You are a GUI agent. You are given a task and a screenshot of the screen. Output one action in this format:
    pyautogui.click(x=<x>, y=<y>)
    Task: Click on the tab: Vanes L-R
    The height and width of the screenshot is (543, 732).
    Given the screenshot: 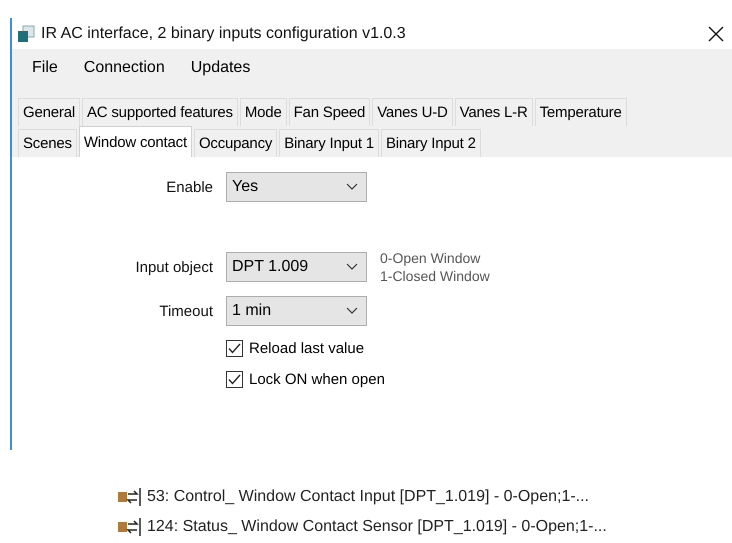 What is the action you would take?
    pyautogui.click(x=493, y=112)
    